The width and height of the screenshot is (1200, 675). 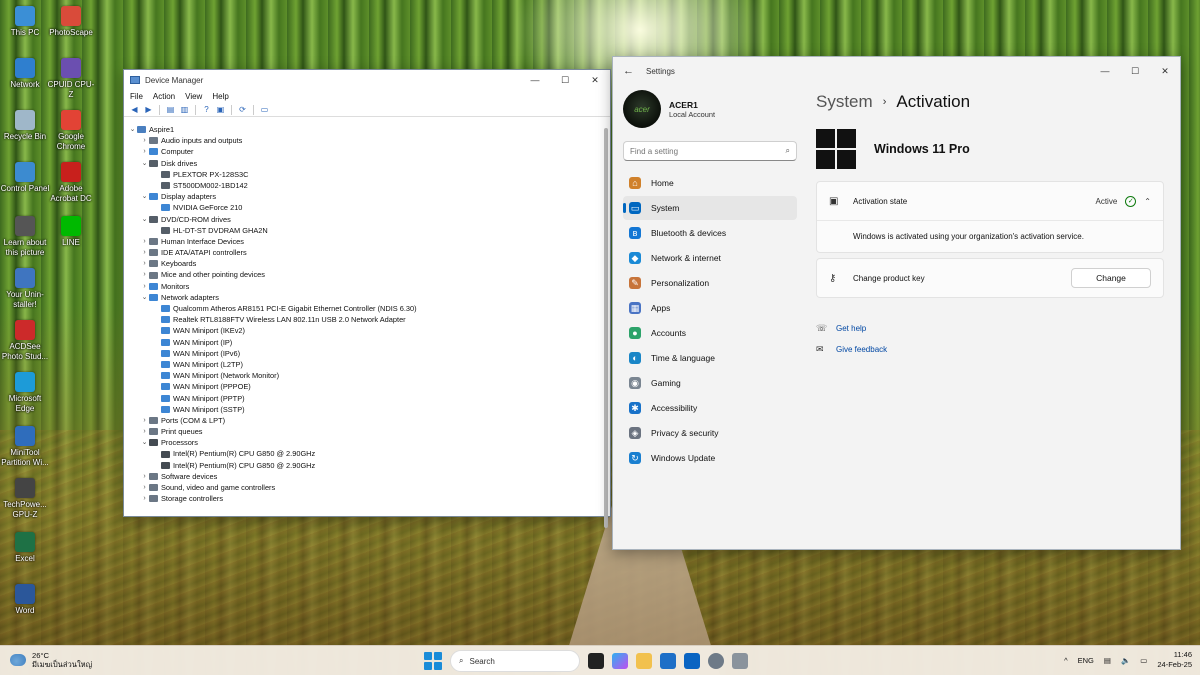 What do you see at coordinates (365, 263) in the screenshot?
I see `tree-node: › Keyboards` at bounding box center [365, 263].